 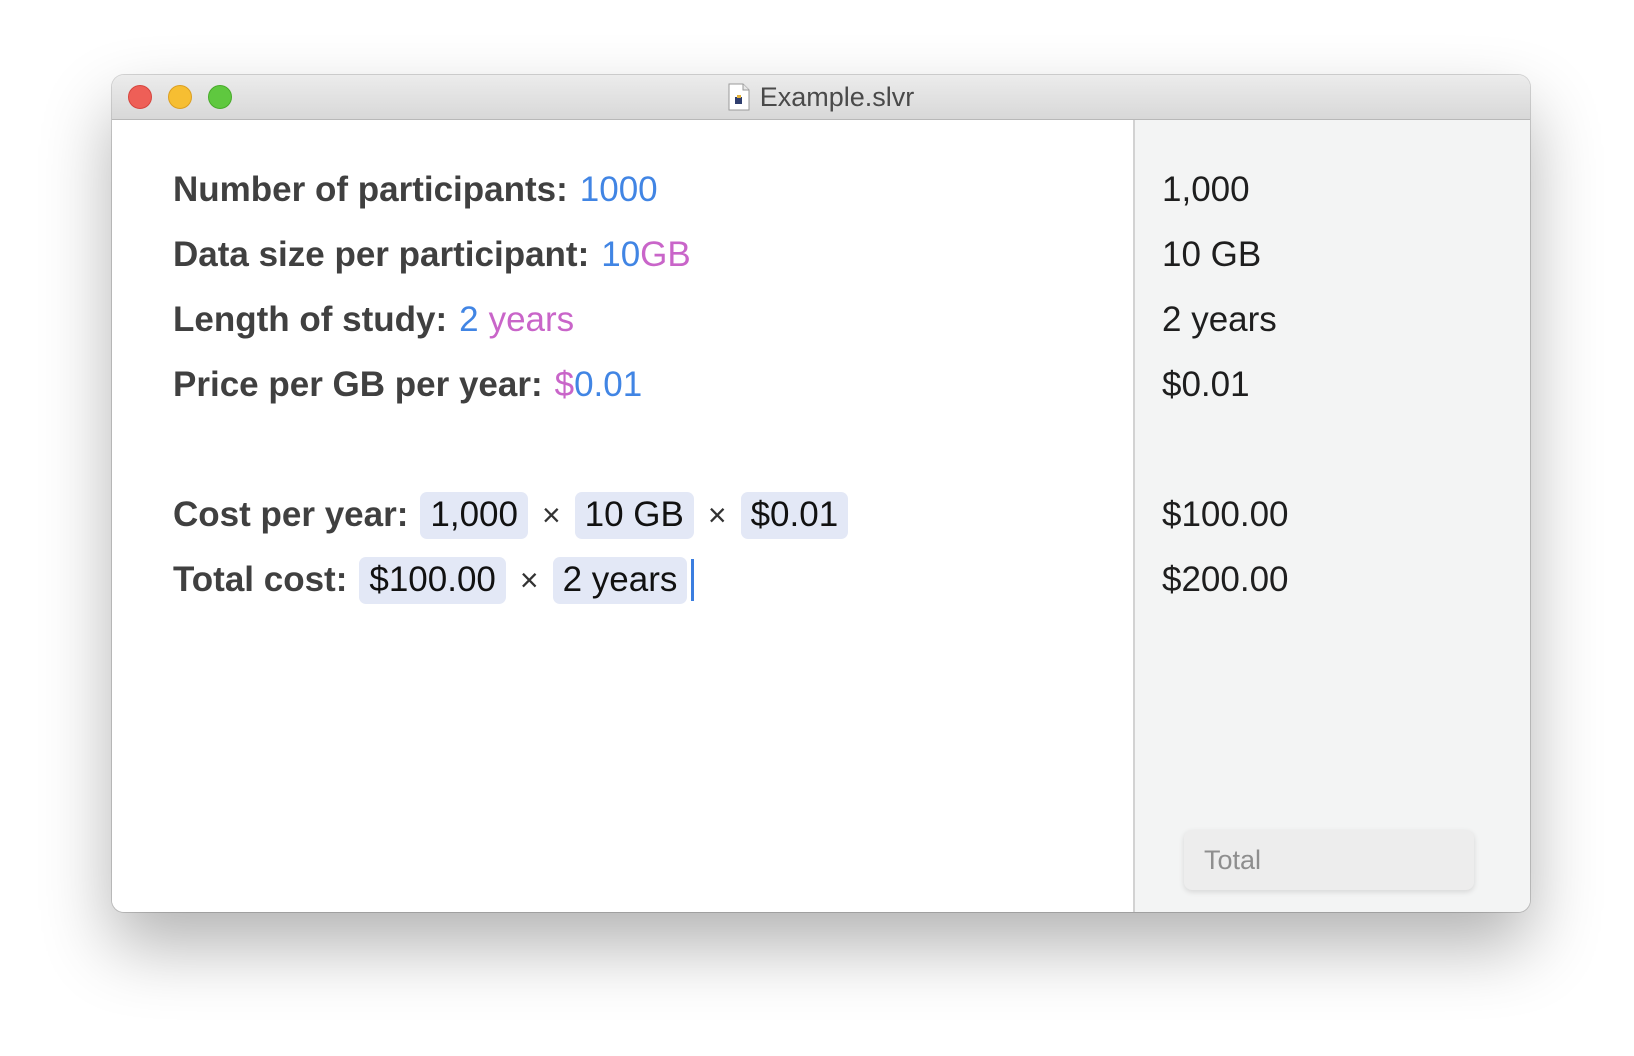 I want to click on line-label: Price per GB per year:, so click(x=358, y=384).